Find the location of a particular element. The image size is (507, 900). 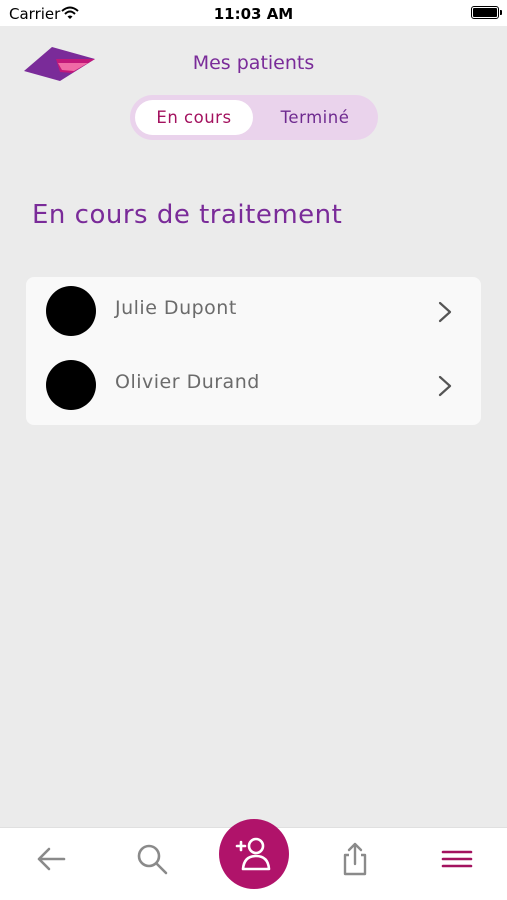

status-bar: Carrier 11:03 AM is located at coordinates (253, 13).